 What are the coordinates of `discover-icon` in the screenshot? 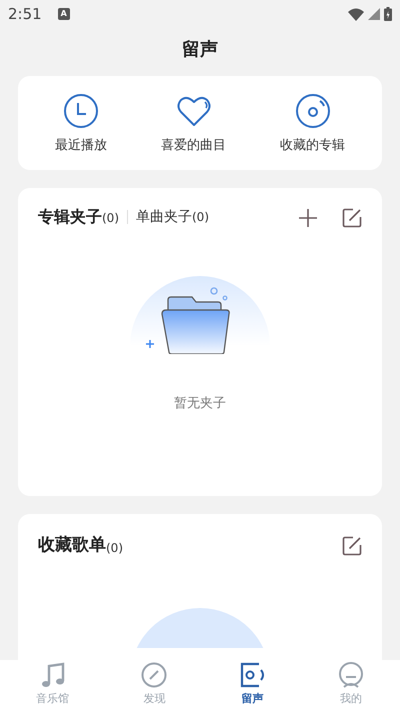 It's located at (154, 675).